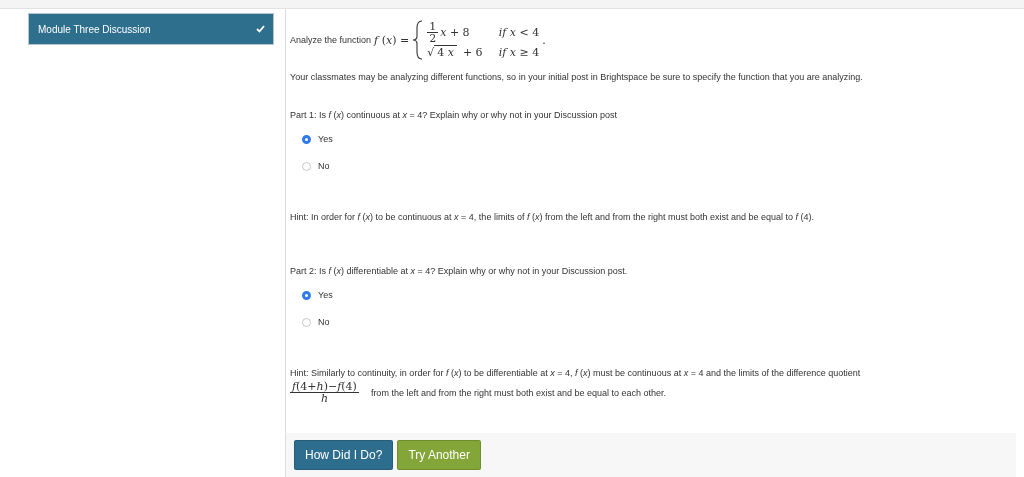 The image size is (1024, 477). What do you see at coordinates (439, 455) in the screenshot?
I see `action-button: Try Another` at bounding box center [439, 455].